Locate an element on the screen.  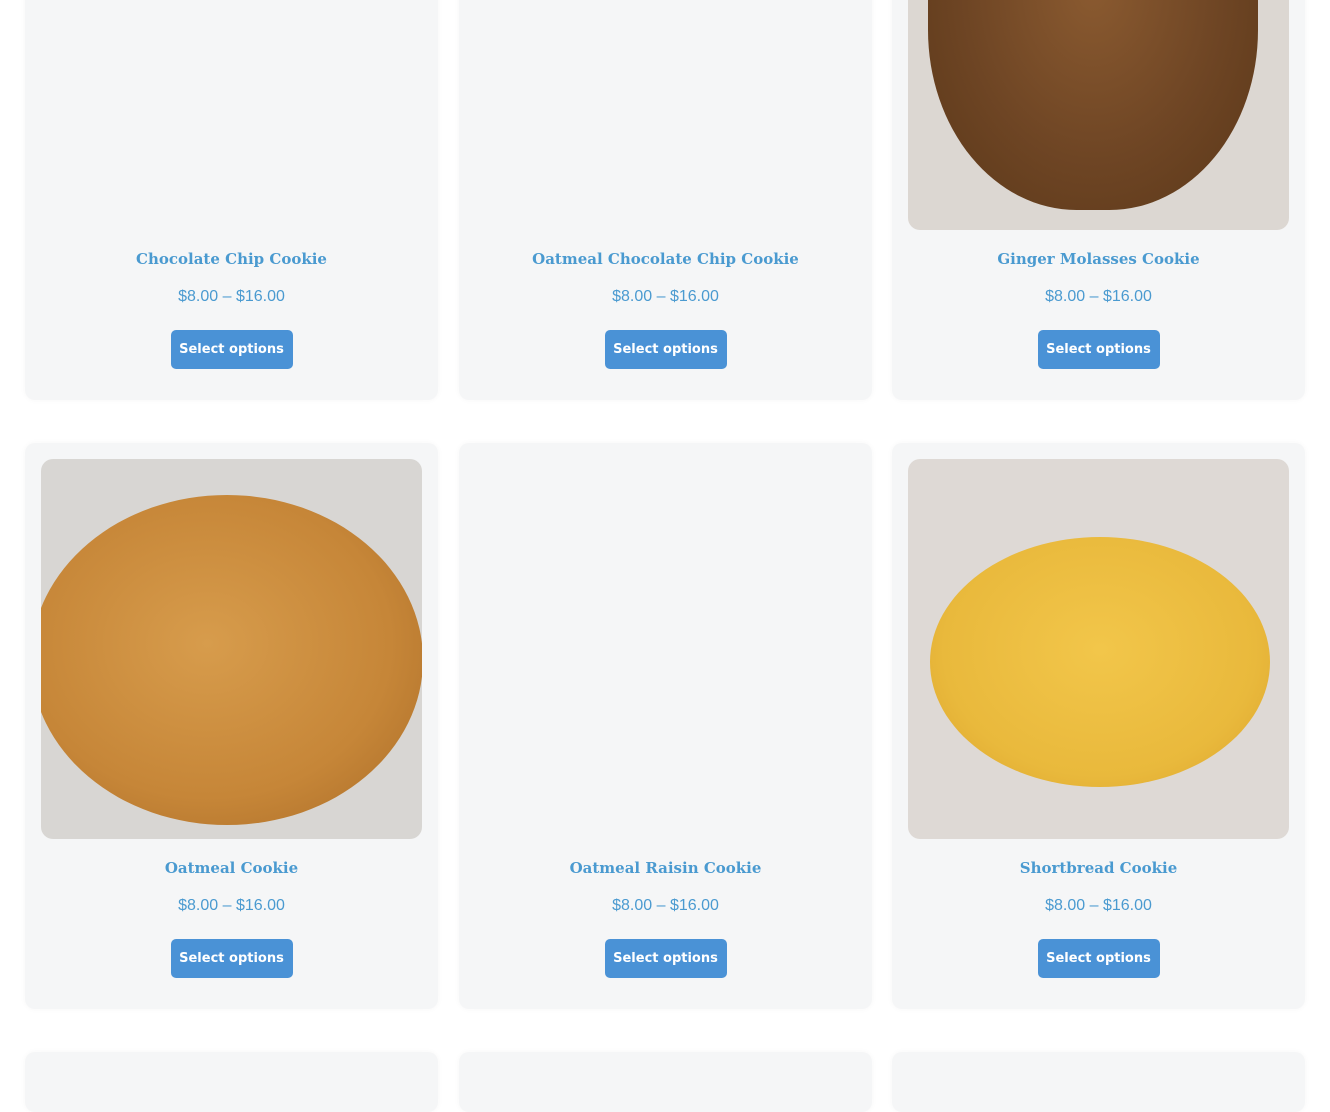
product-title: Ginger Molasses Cookie is located at coordinates (1098, 259).